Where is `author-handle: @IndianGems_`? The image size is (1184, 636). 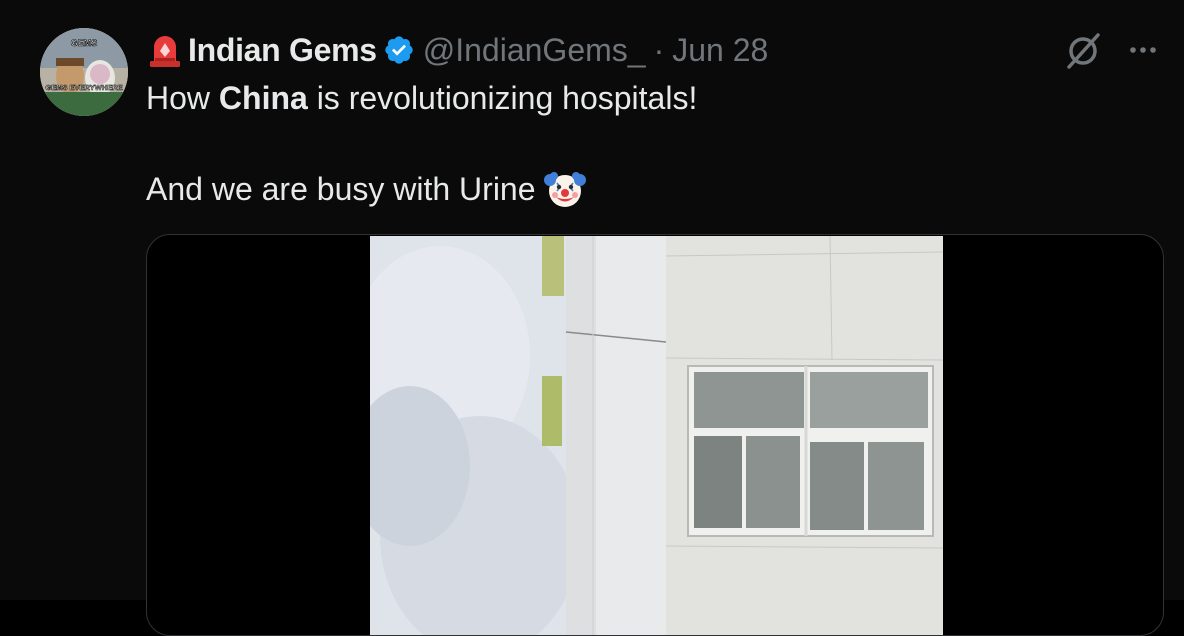 author-handle: @IndianGems_ is located at coordinates (534, 50).